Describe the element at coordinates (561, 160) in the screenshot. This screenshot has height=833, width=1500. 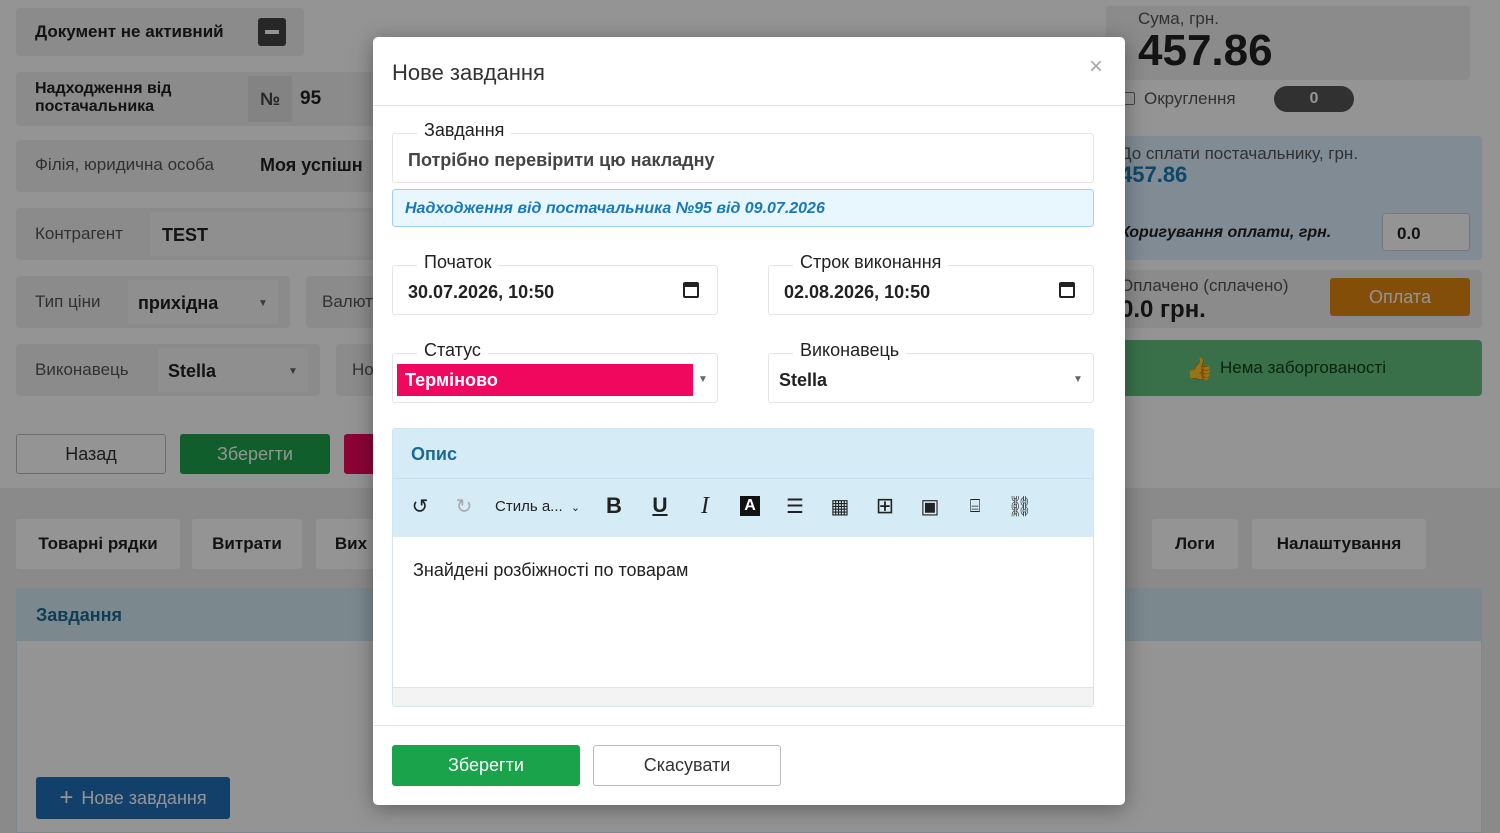
I see `task-input: Потрібно перевірити цю накладну` at that location.